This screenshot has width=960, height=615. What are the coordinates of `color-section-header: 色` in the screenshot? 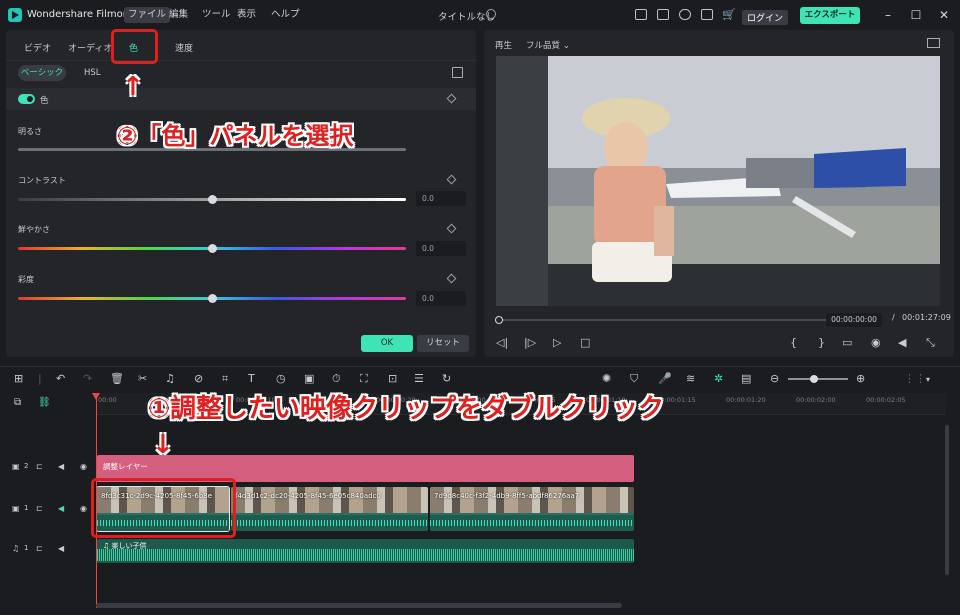 It's located at (241, 99).